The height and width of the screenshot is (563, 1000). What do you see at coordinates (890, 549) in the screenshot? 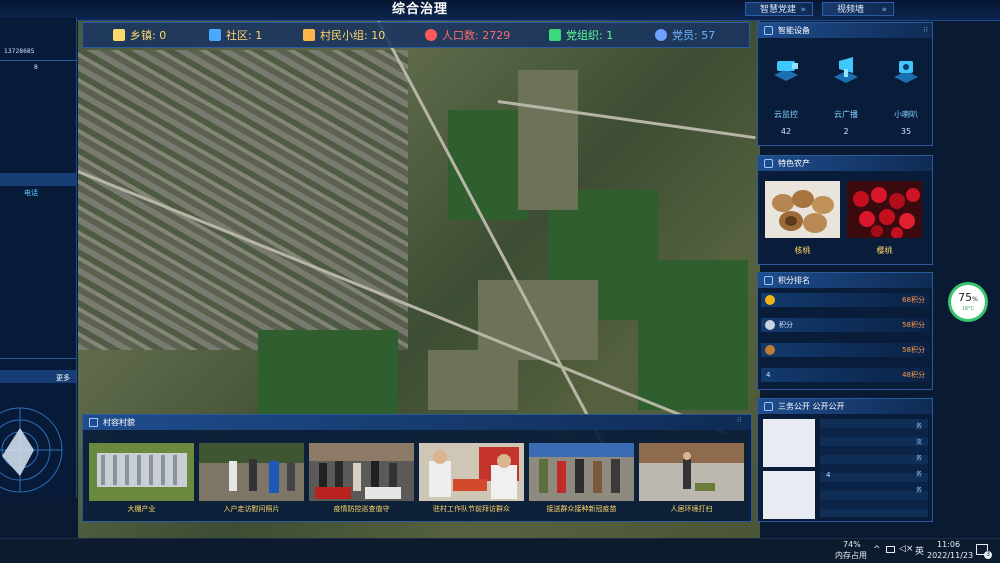
I see `network-icon` at bounding box center [890, 549].